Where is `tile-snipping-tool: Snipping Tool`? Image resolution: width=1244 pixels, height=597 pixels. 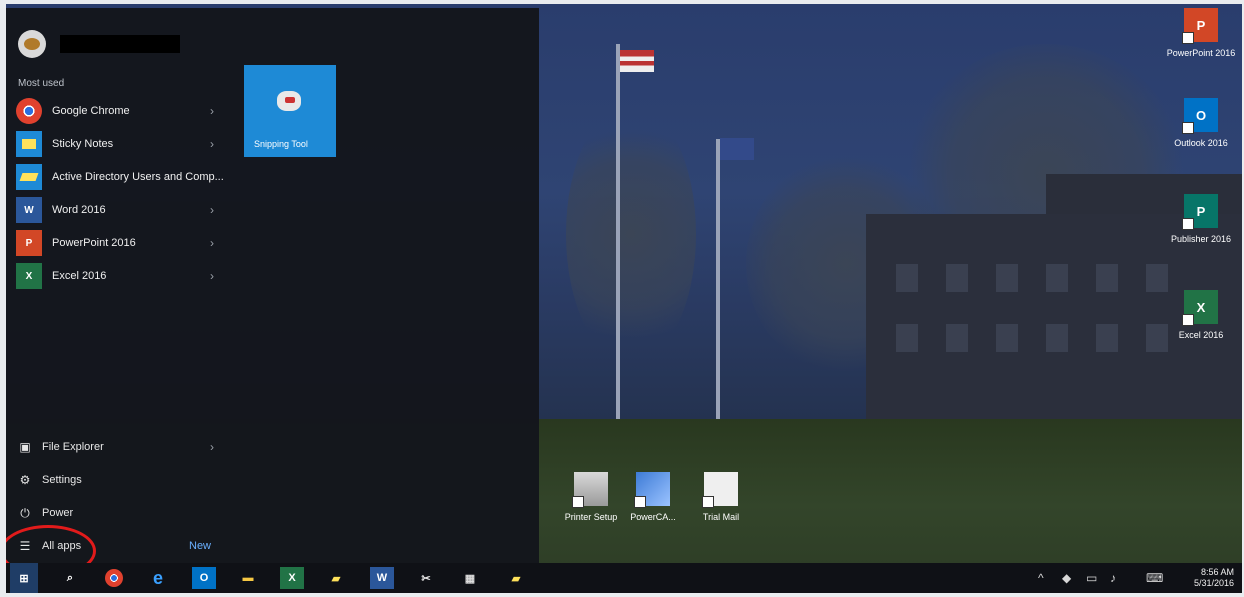 tile-snipping-tool: Snipping Tool is located at coordinates (290, 111).